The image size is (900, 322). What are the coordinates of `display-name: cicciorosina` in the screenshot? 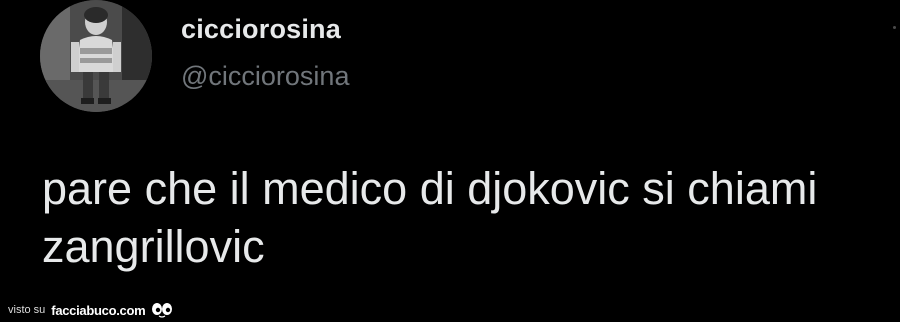 It's located at (261, 29).